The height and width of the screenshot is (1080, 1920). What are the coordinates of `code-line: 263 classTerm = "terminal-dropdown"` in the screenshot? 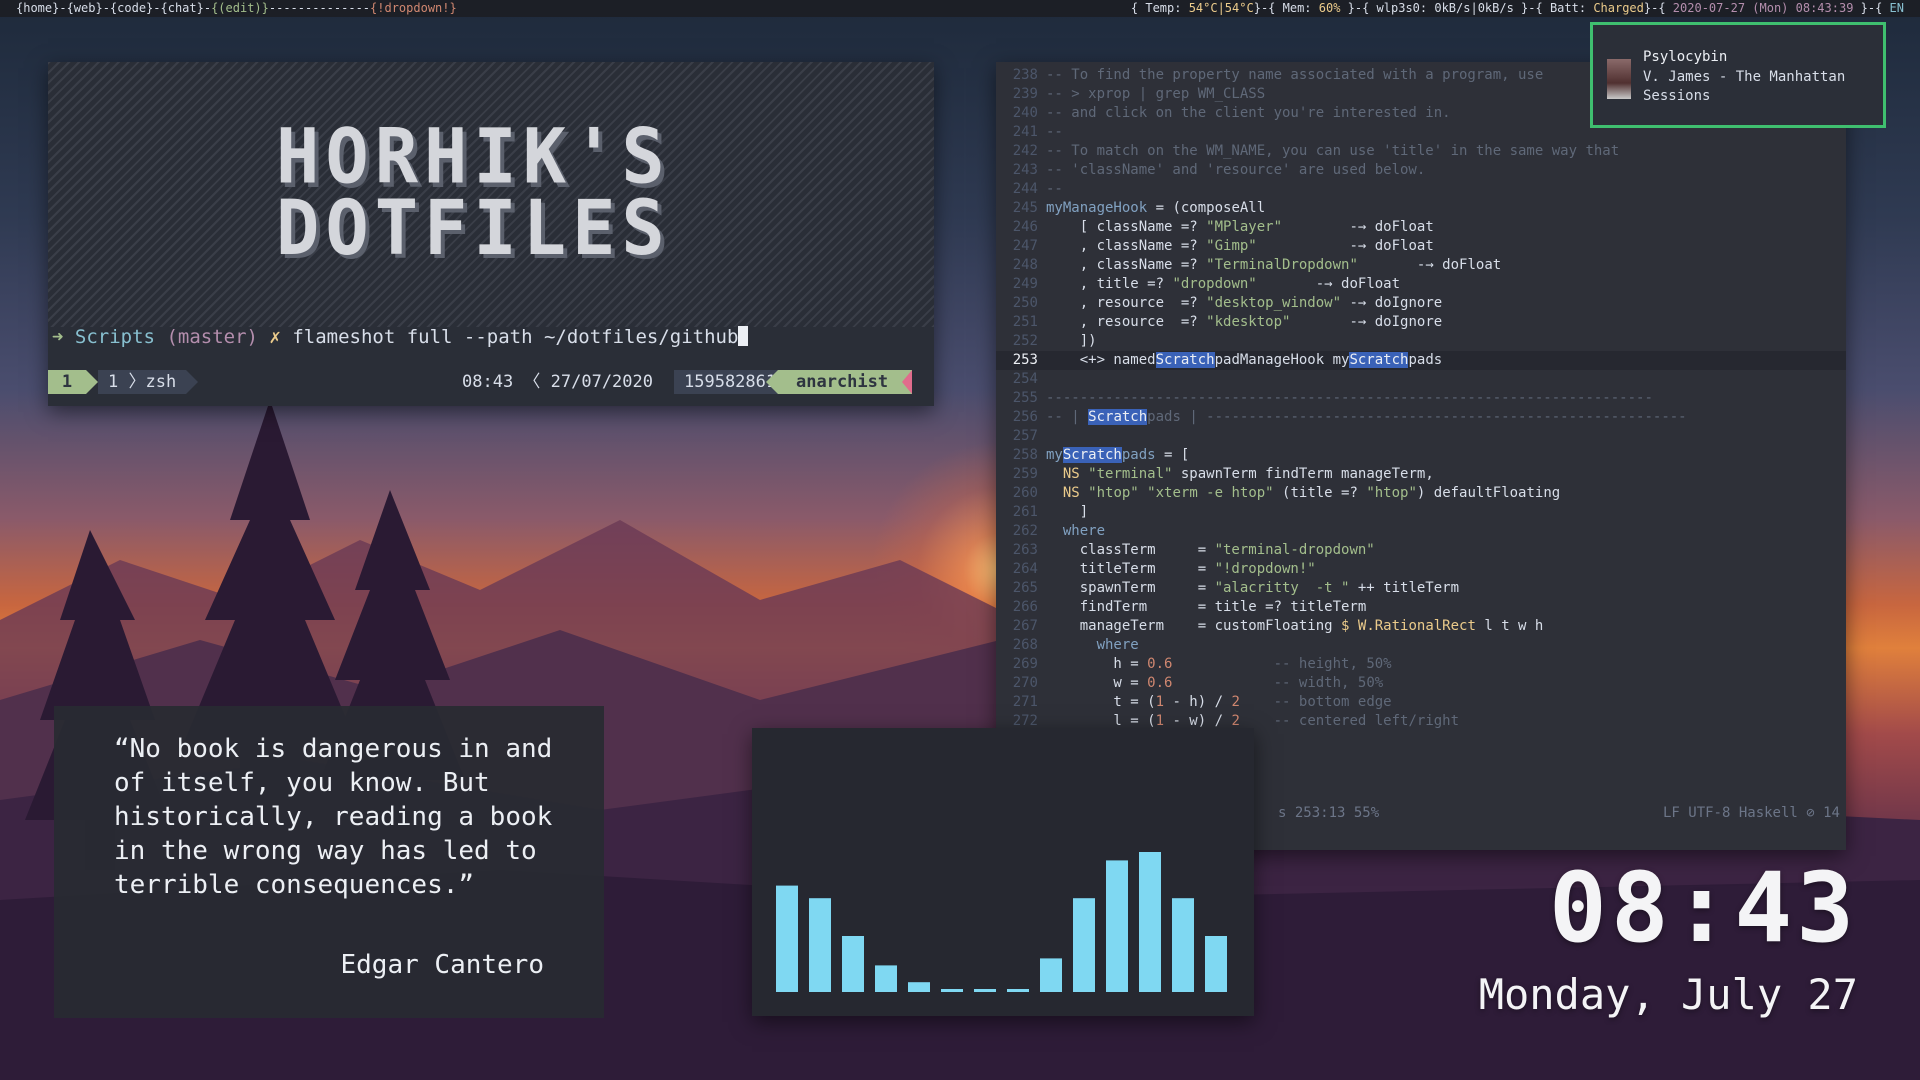 It's located at (1193, 550).